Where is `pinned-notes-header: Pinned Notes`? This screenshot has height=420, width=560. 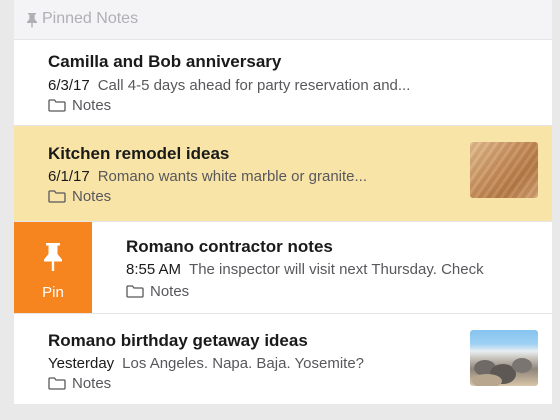
pinned-notes-header: Pinned Notes is located at coordinates (283, 20).